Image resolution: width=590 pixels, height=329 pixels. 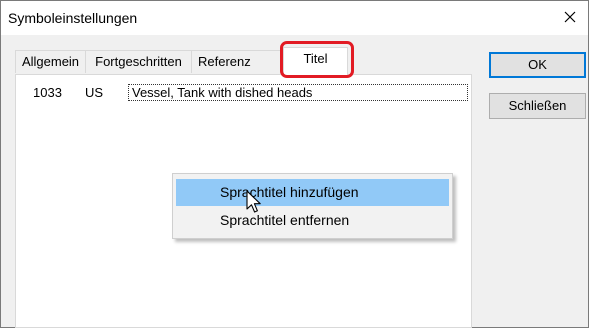 What do you see at coordinates (94, 92) in the screenshot?
I see `language-name: US` at bounding box center [94, 92].